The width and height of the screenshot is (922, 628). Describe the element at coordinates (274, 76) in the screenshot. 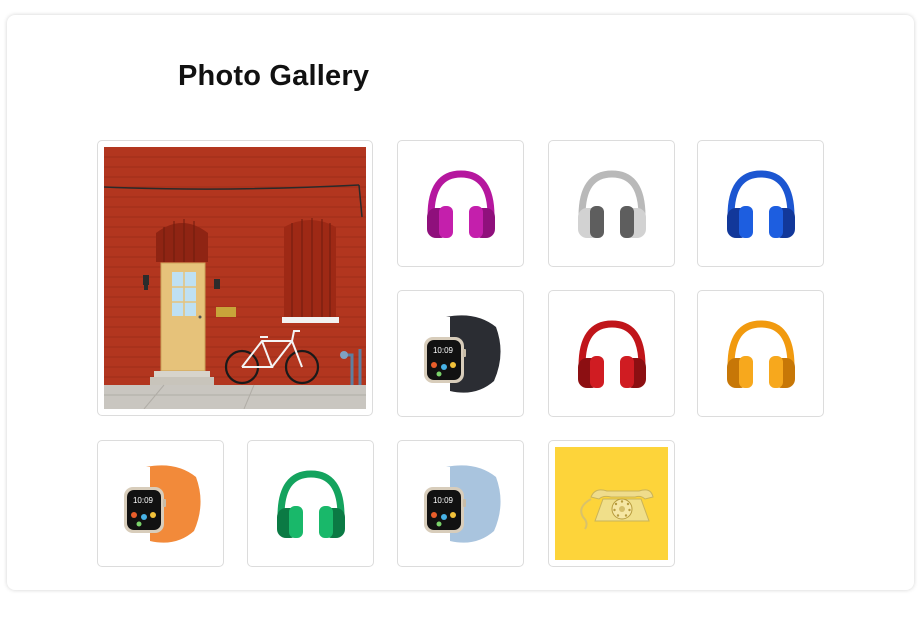

I see `page-title: Photo Gallery` at that location.